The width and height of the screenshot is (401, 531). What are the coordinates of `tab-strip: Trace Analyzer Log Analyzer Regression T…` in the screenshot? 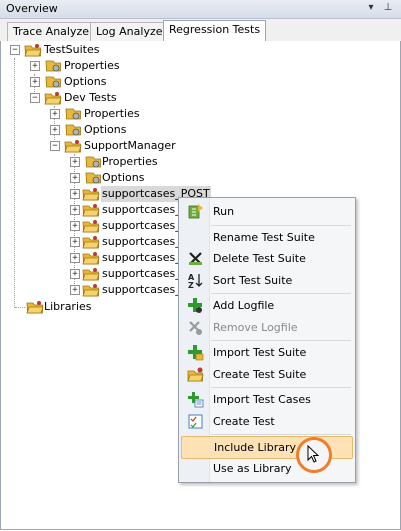 It's located at (200, 30).